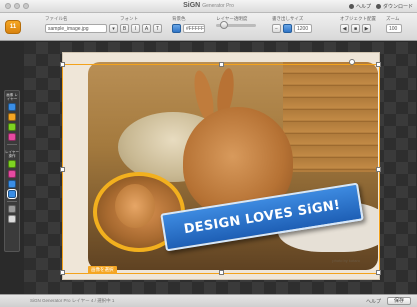 The width and height of the screenshot is (417, 307). What do you see at coordinates (135, 28) in the screenshot?
I see `font-italic-button: I` at bounding box center [135, 28].